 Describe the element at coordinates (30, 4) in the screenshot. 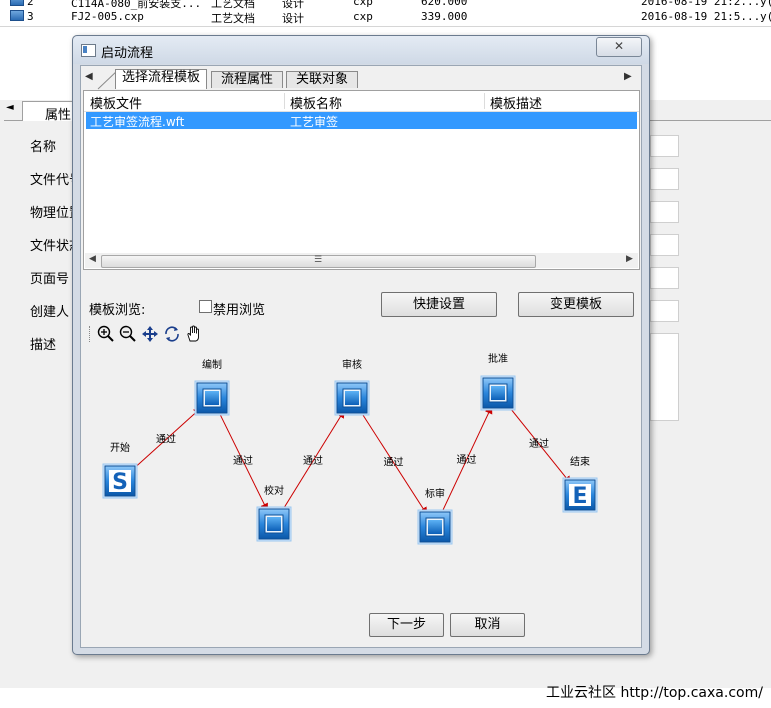

I see `row-number: 2` at that location.